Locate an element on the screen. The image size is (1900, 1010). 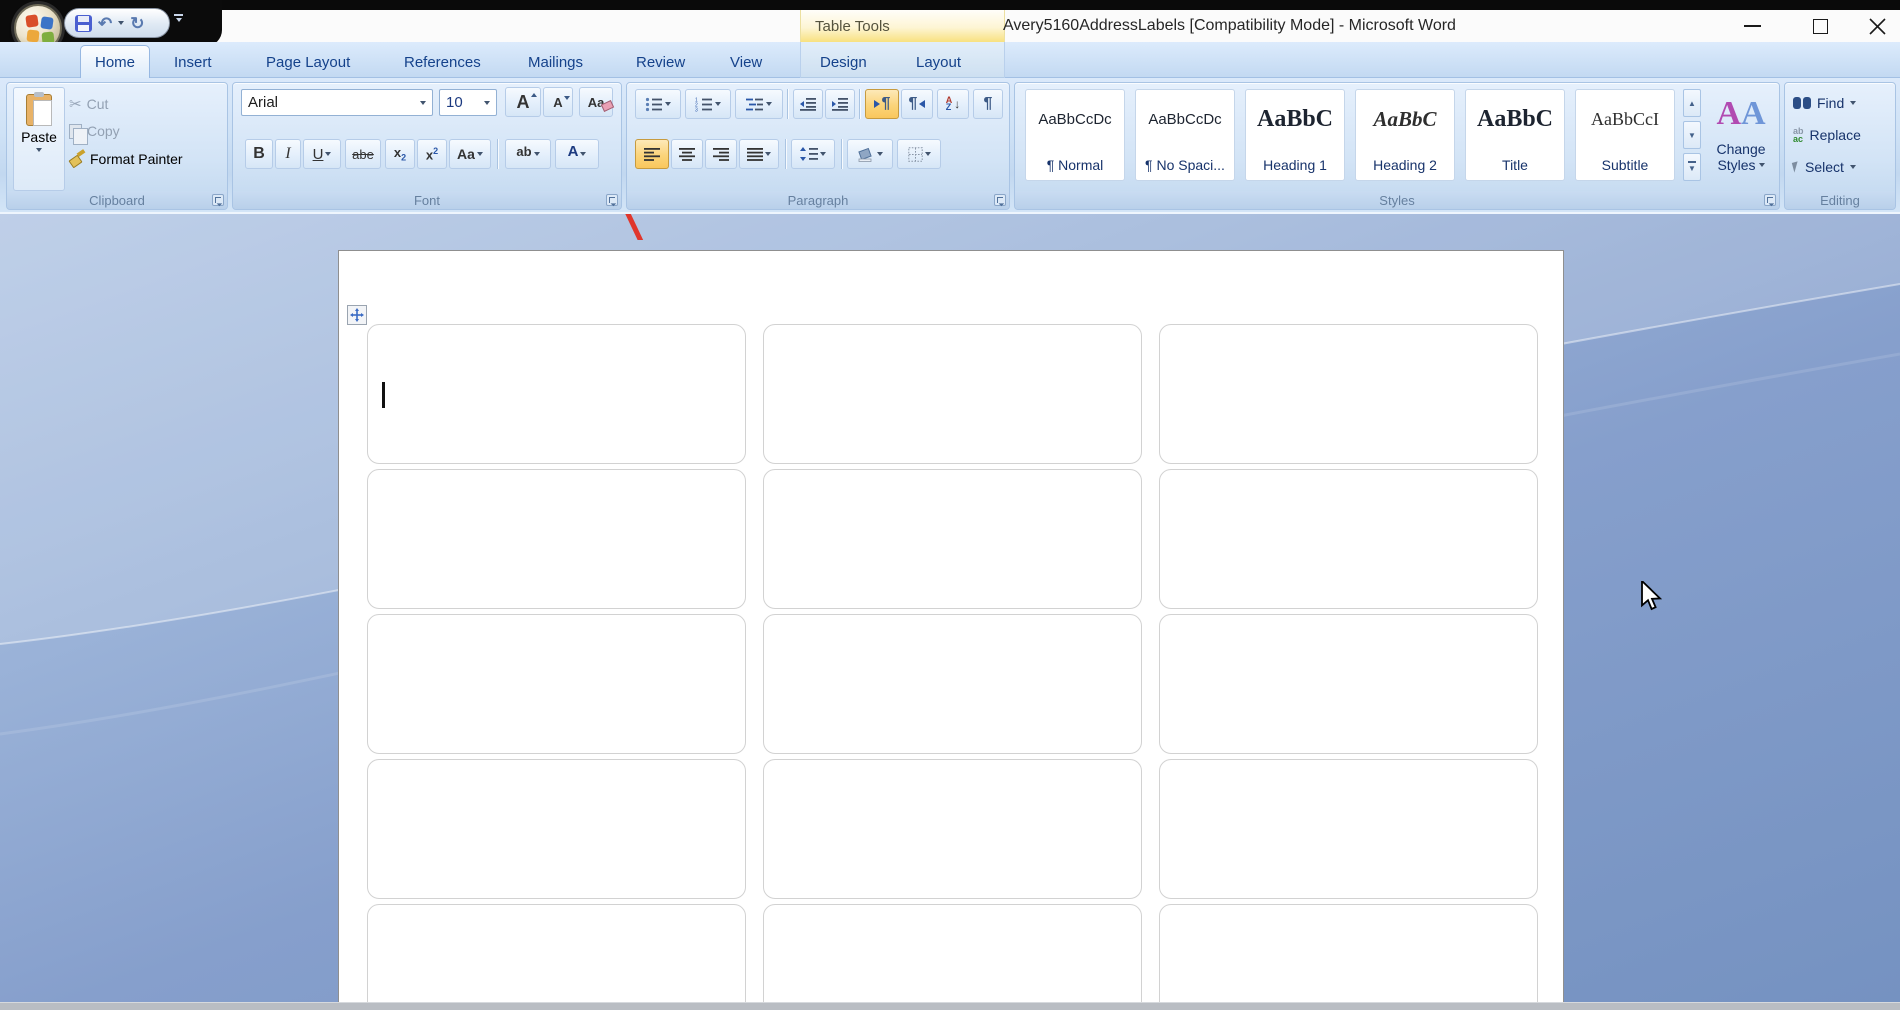
font-color-button: A is located at coordinates (577, 154).